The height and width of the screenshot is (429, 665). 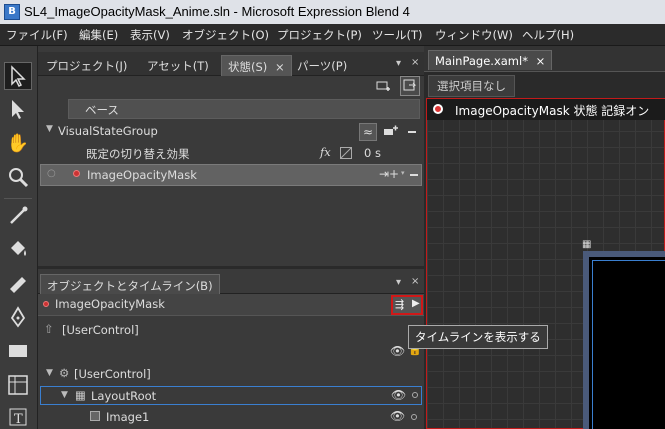 I want to click on show-timeline-button: ⇶ ▶, so click(x=407, y=305).